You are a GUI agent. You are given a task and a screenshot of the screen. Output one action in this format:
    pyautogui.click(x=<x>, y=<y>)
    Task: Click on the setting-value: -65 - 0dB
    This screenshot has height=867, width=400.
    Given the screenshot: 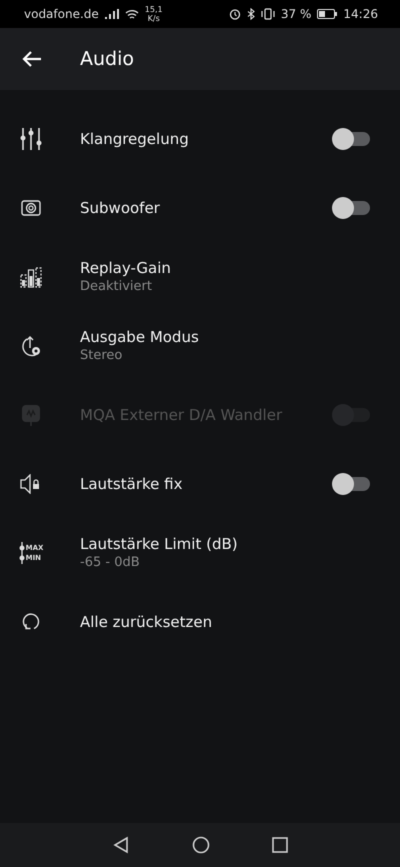 What is the action you would take?
    pyautogui.click(x=110, y=562)
    